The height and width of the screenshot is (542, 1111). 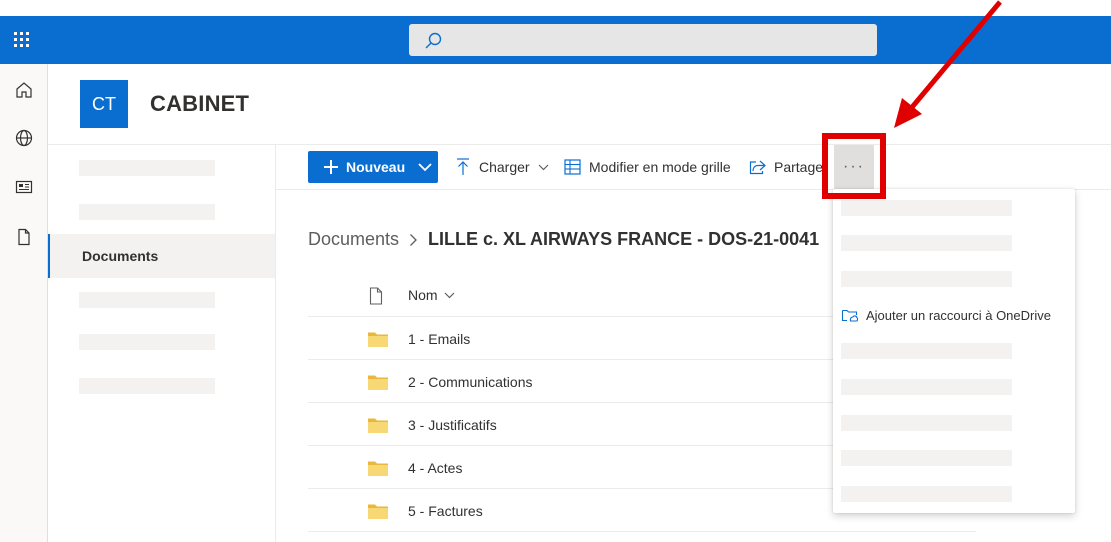 What do you see at coordinates (470, 382) in the screenshot?
I see `item-name: 2 - Communications` at bounding box center [470, 382].